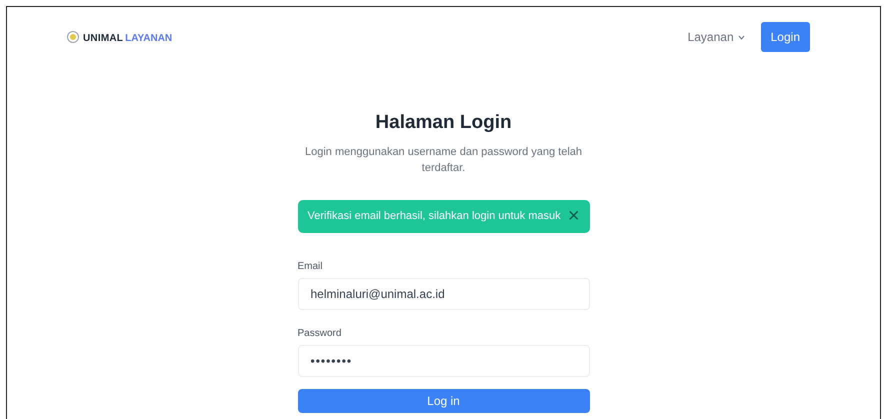 Image resolution: width=887 pixels, height=419 pixels. What do you see at coordinates (434, 216) in the screenshot?
I see `alert-message: Verifikasi email berhasil, silahkan login untuk masuk` at bounding box center [434, 216].